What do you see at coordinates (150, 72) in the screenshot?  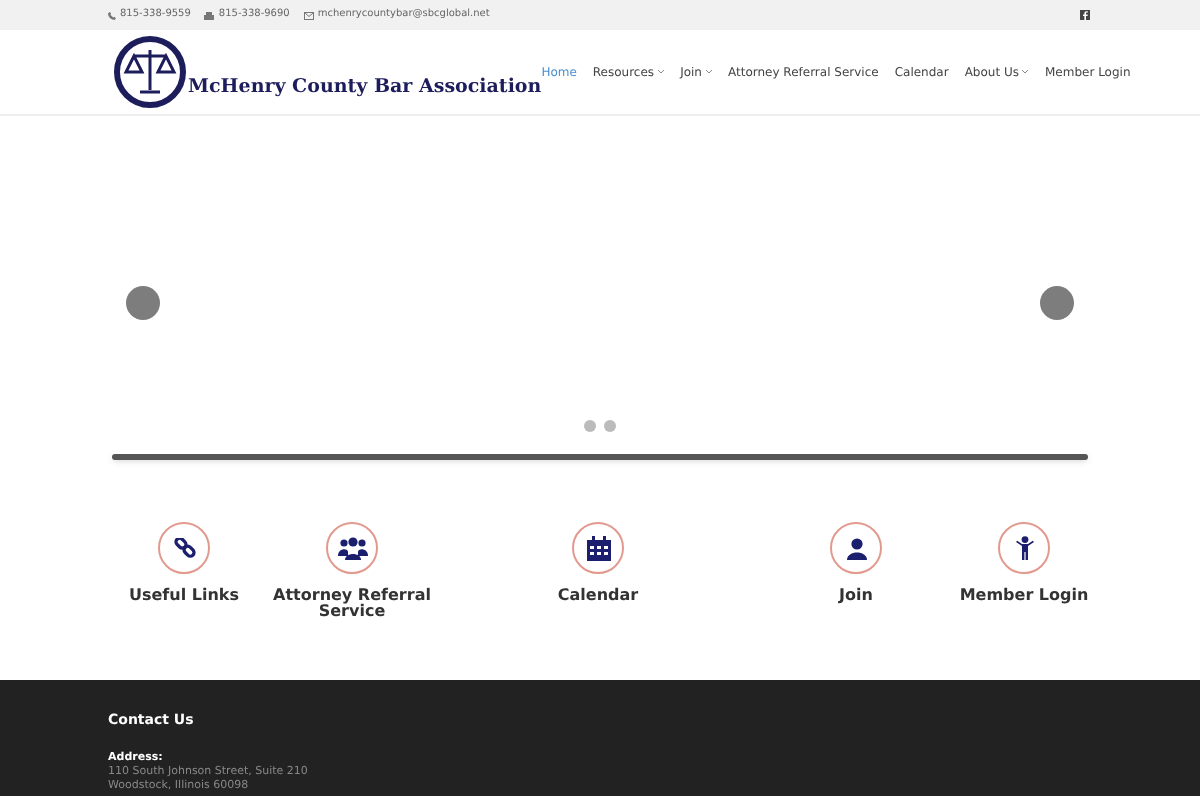 I see `scales-of-justice-logo-icon` at bounding box center [150, 72].